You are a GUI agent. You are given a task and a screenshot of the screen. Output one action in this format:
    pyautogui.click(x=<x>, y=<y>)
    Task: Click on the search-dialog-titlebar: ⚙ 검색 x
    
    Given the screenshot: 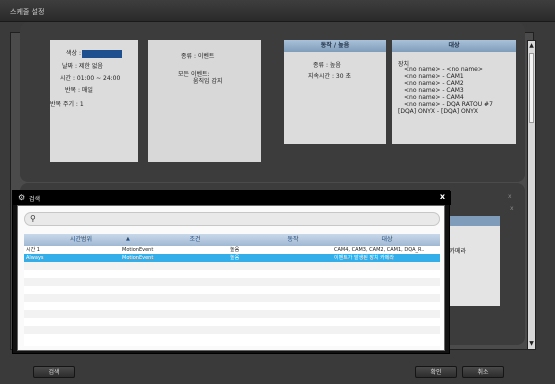 What is the action you would take?
    pyautogui.click(x=232, y=198)
    